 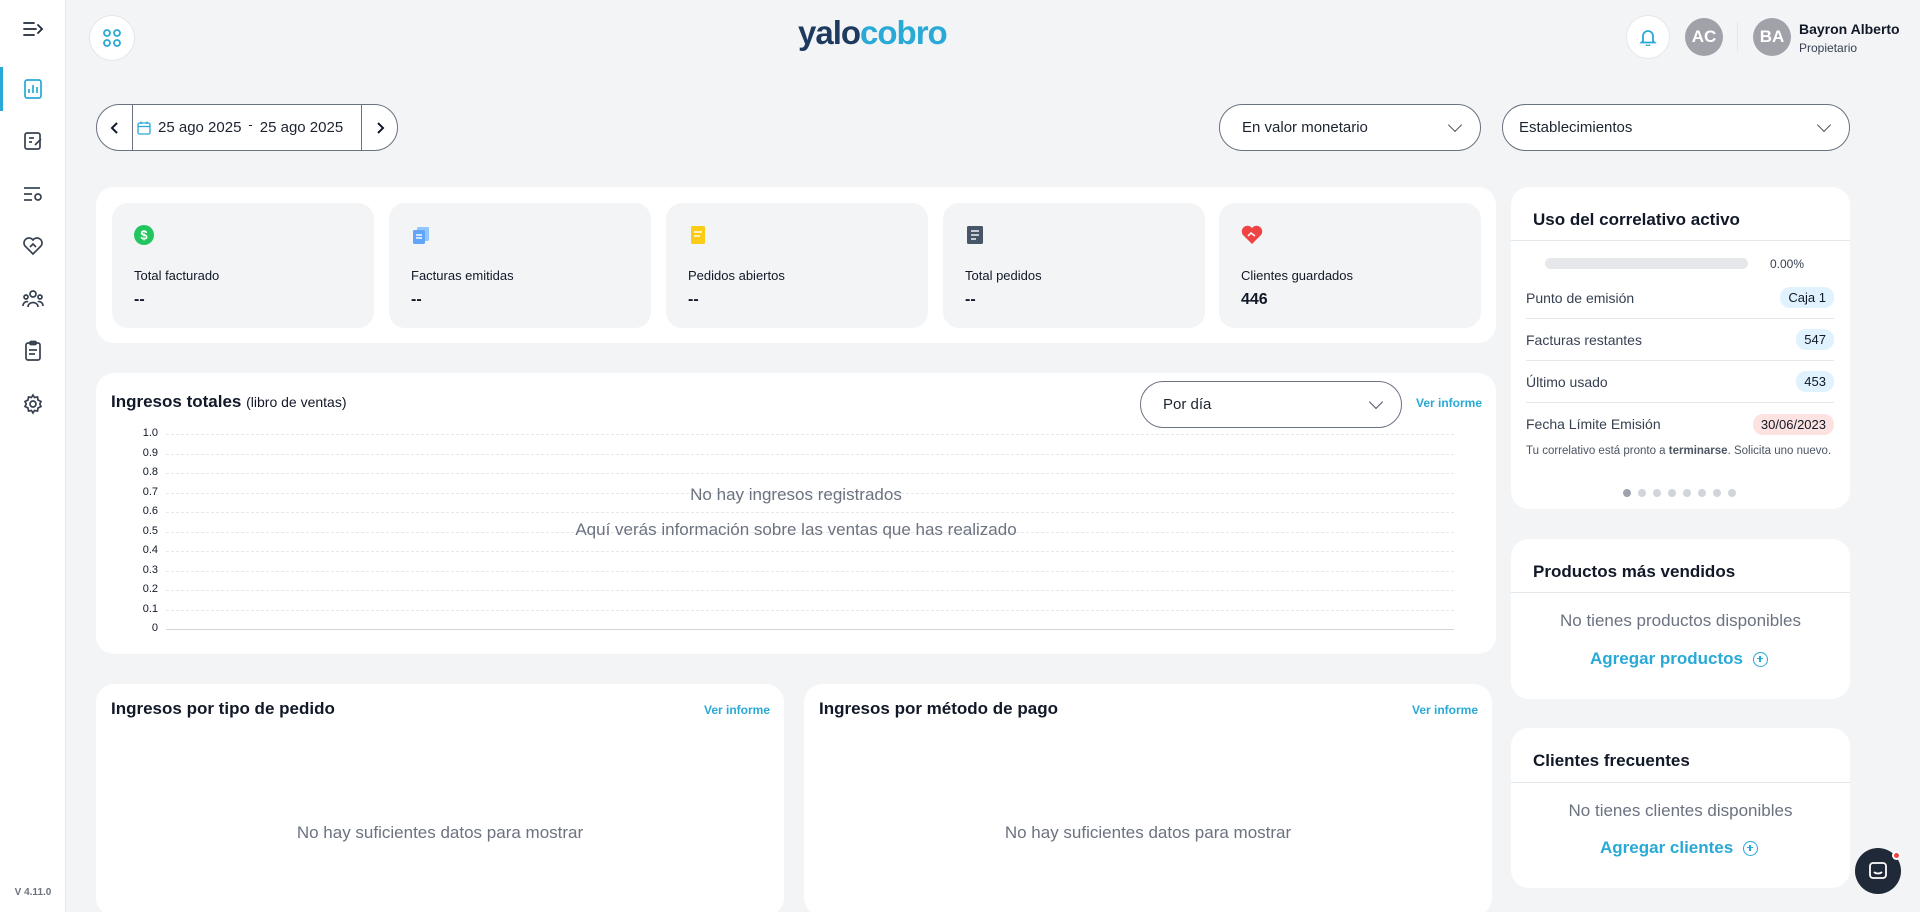 What do you see at coordinates (150, 472) in the screenshot?
I see `y-tick-label: 0.8` at bounding box center [150, 472].